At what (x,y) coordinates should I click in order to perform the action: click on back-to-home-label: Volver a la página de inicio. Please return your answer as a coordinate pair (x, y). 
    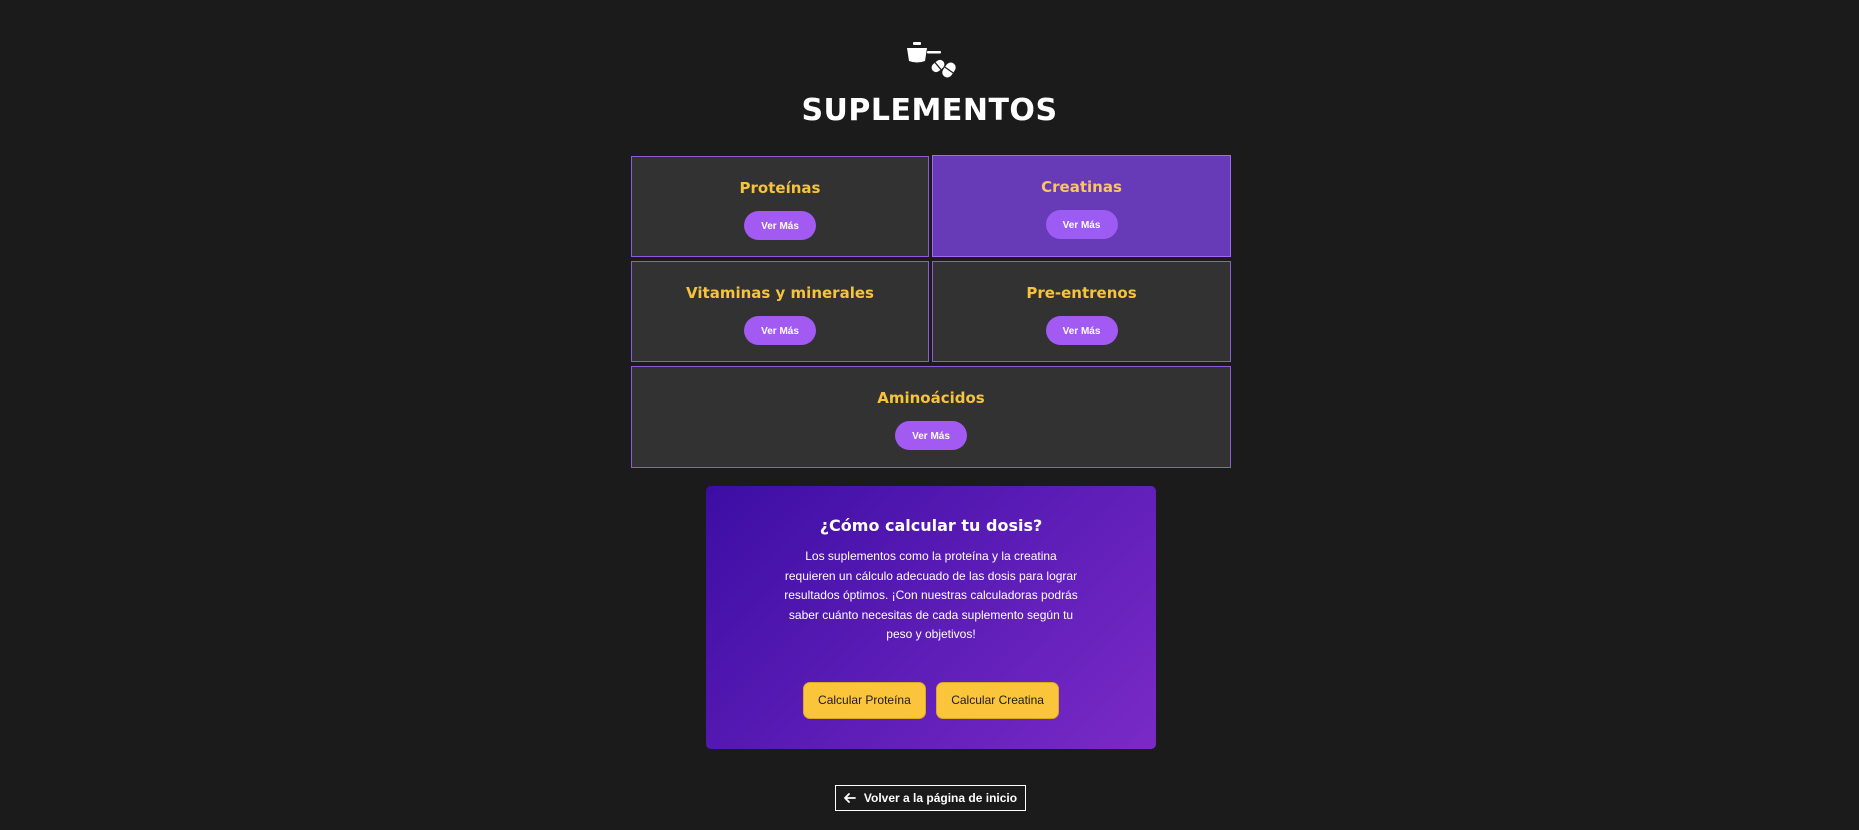
    Looking at the image, I should click on (940, 798).